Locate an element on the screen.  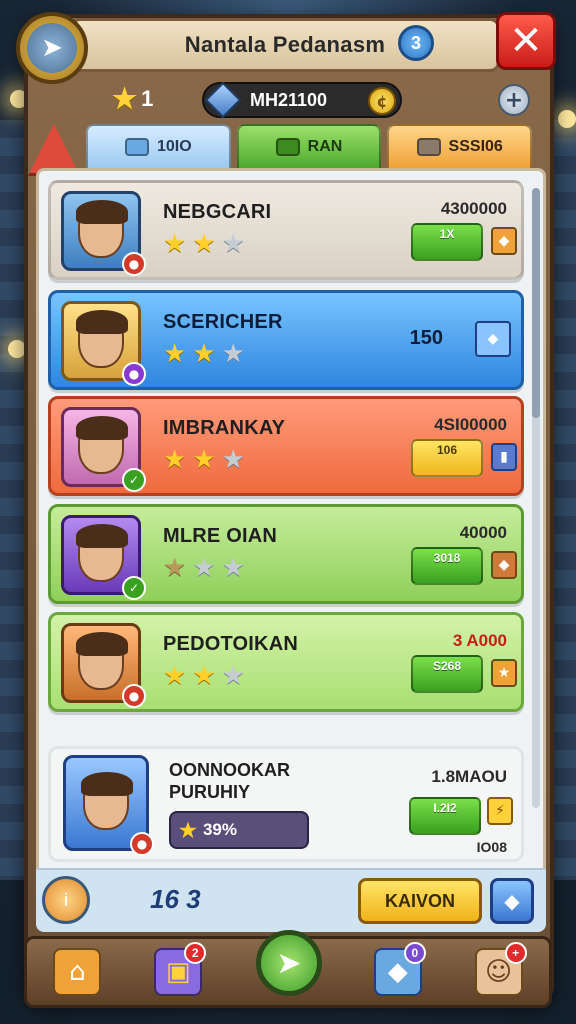
cube-icon: ◆ 0 is located at coordinates (399, 969).